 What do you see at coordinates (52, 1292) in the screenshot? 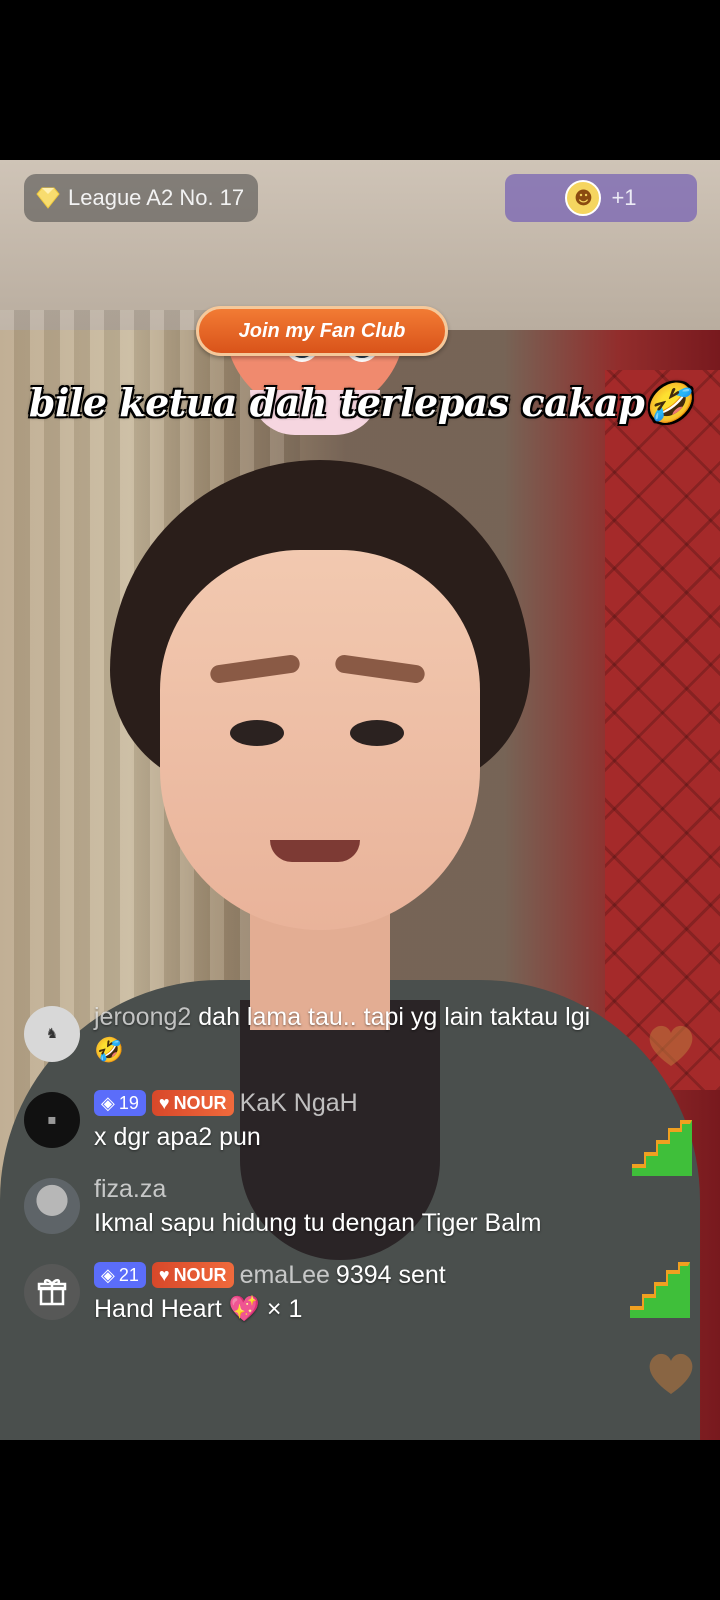
I see `gift-icon` at bounding box center [52, 1292].